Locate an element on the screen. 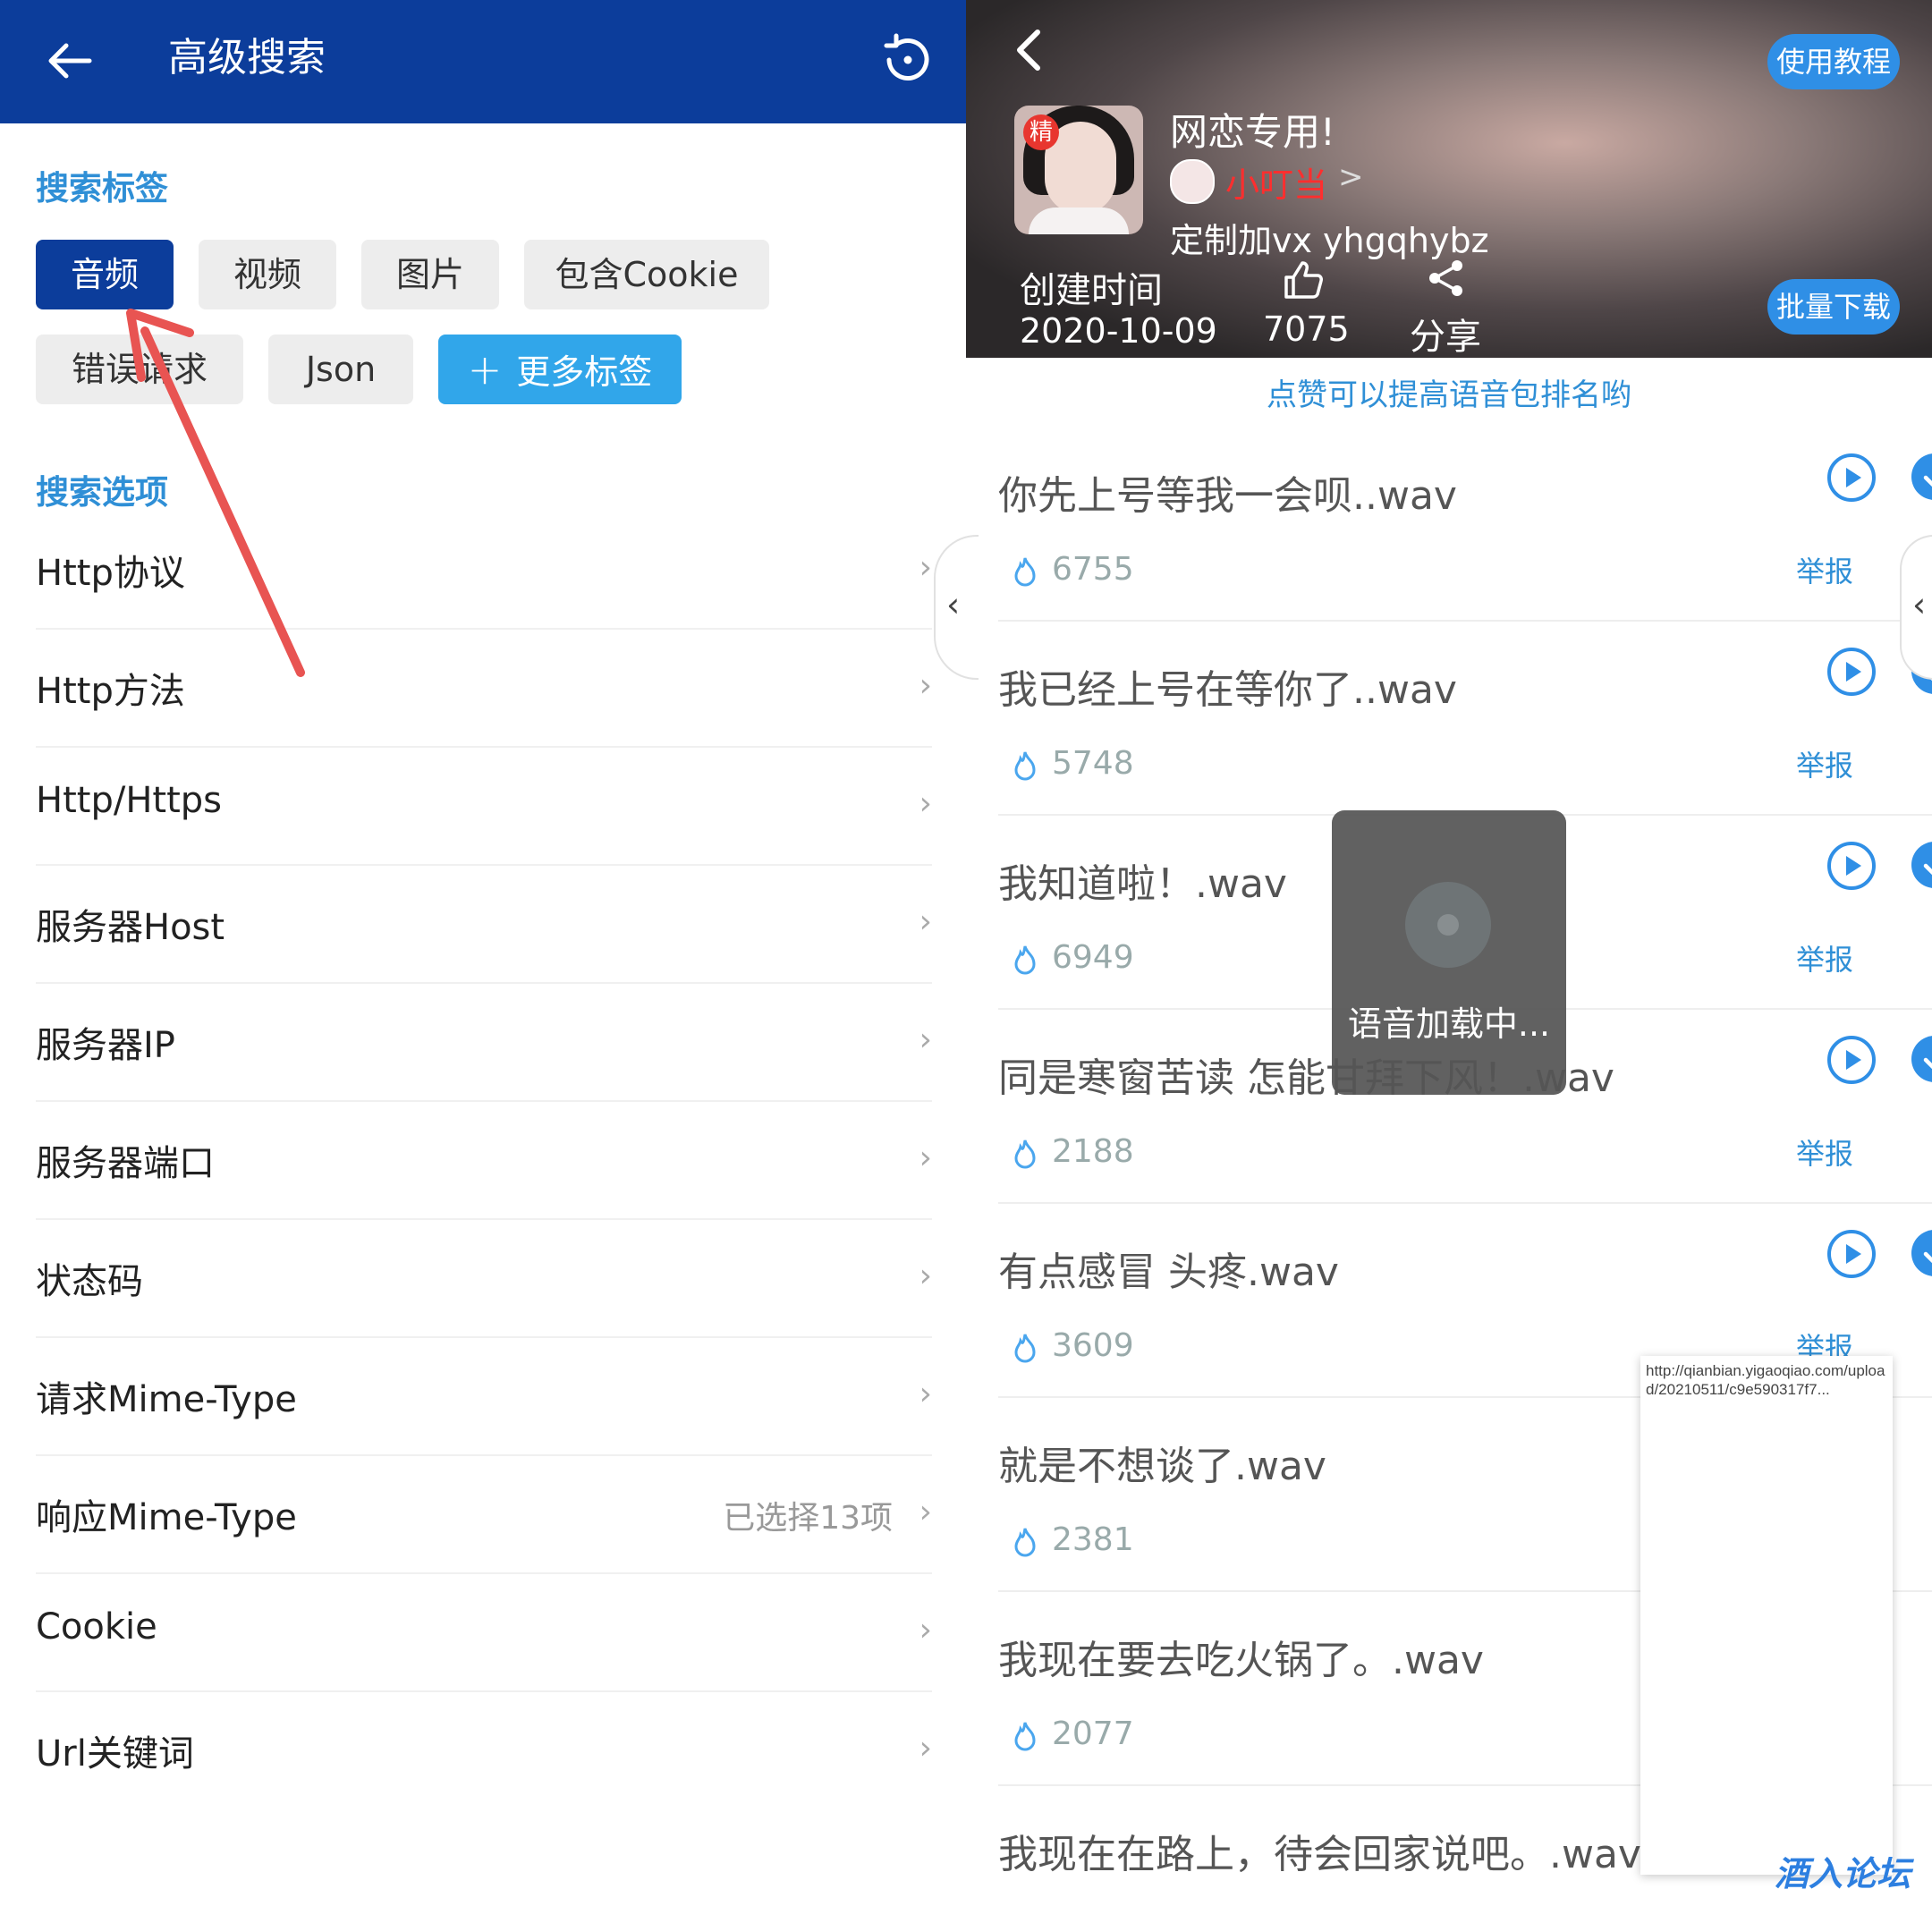 The height and width of the screenshot is (1906, 1932). tutorial-button: 使用教程 is located at coordinates (1833, 61).